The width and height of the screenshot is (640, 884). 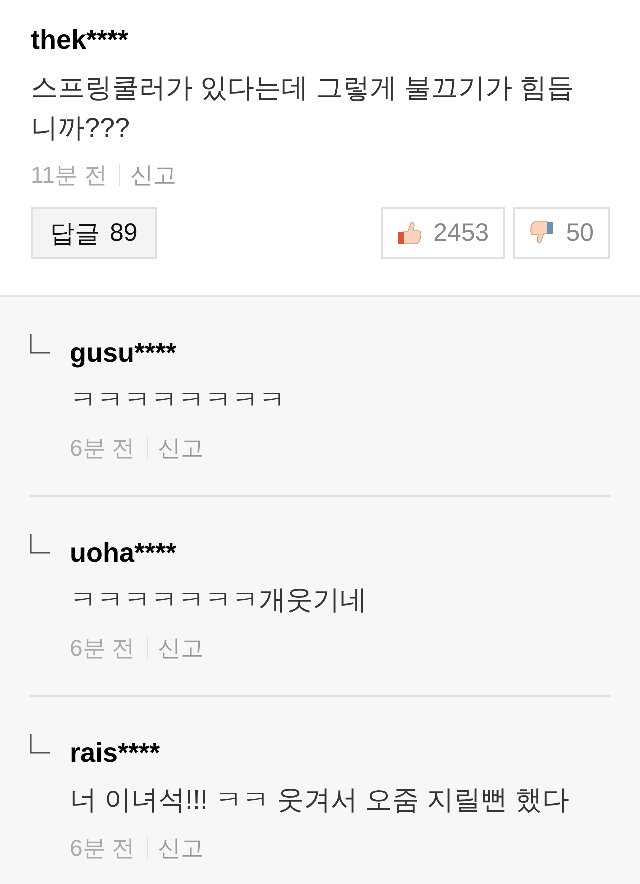 What do you see at coordinates (69, 175) in the screenshot?
I see `timestamp: 11분 전` at bounding box center [69, 175].